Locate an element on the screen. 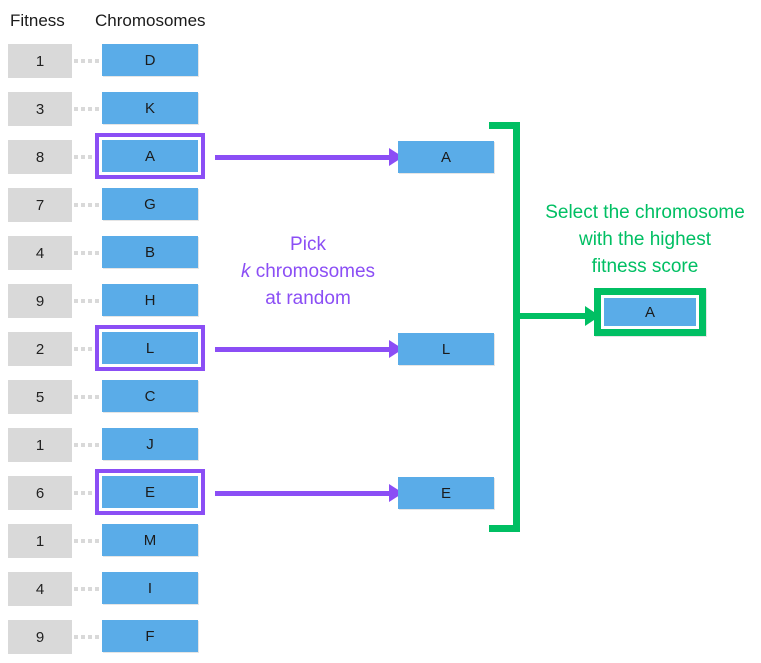  chromosome-cell: B is located at coordinates (150, 252).